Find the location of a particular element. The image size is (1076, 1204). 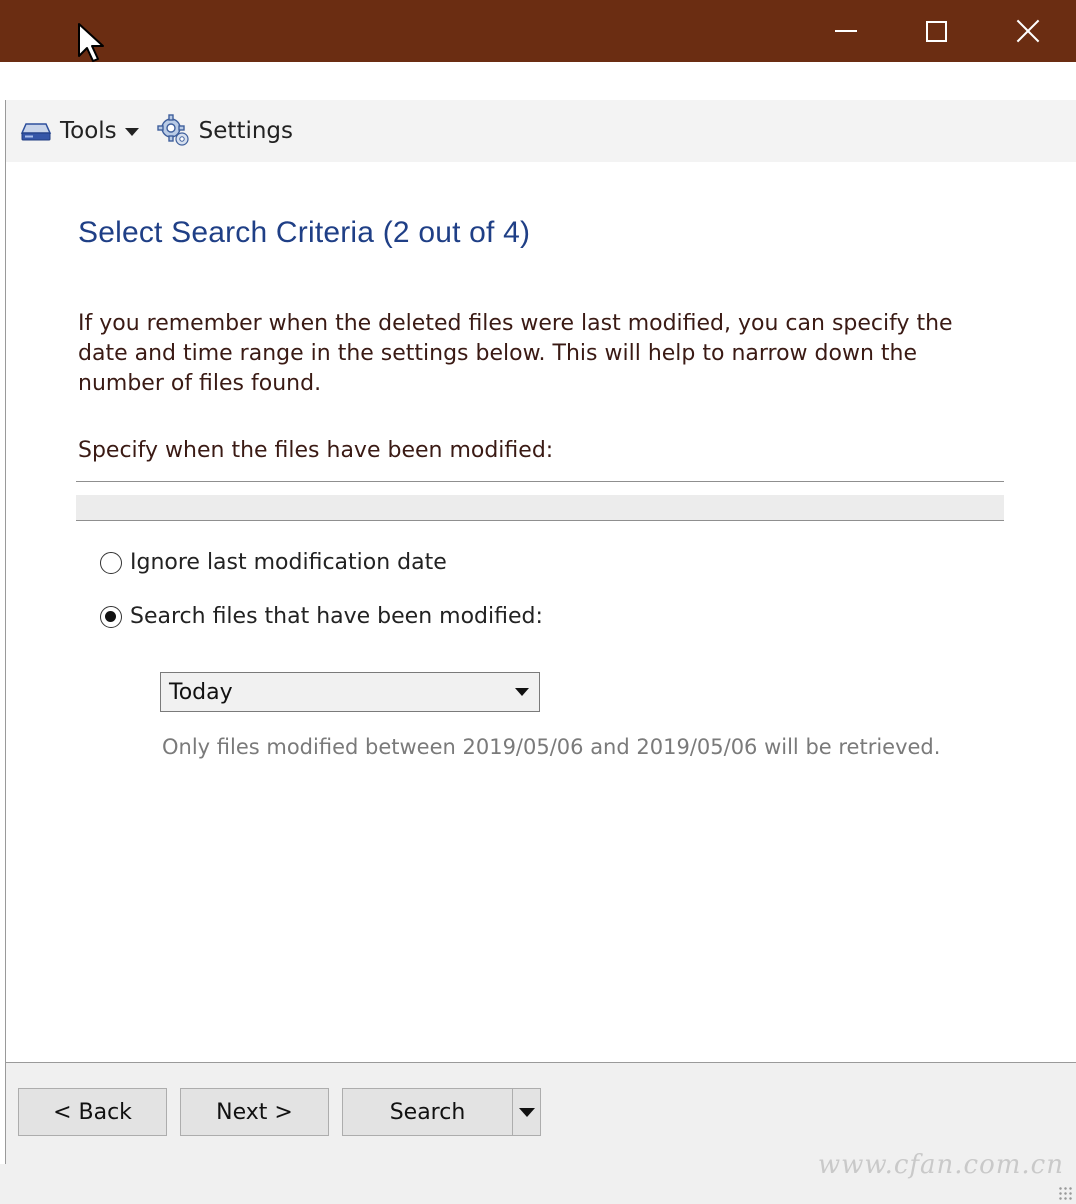

drive-icon is located at coordinates (36, 132).